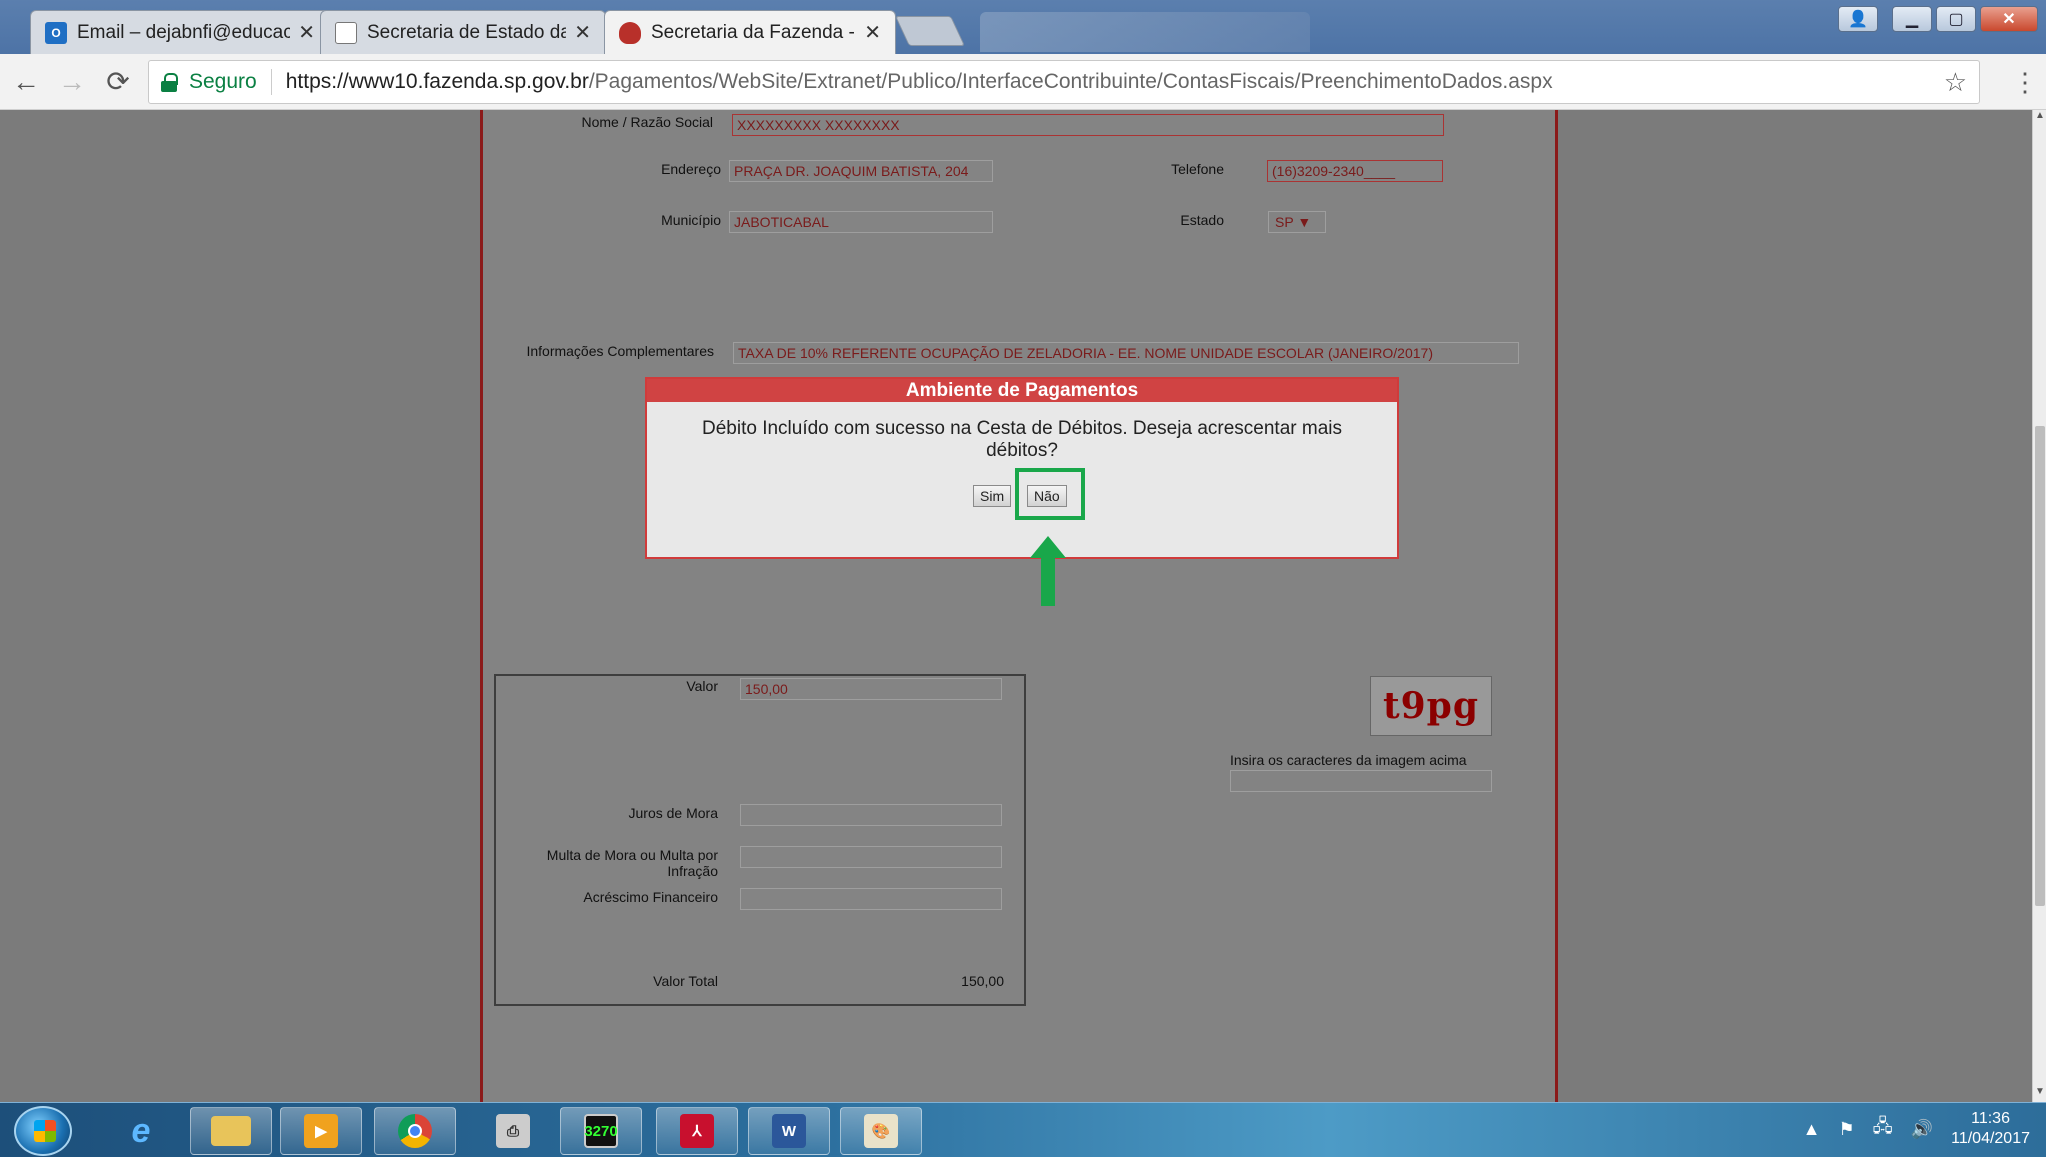 Image resolution: width=2046 pixels, height=1157 pixels. Describe the element at coordinates (861, 222) in the screenshot. I see `municipio-field: JABOTICABAL` at that location.